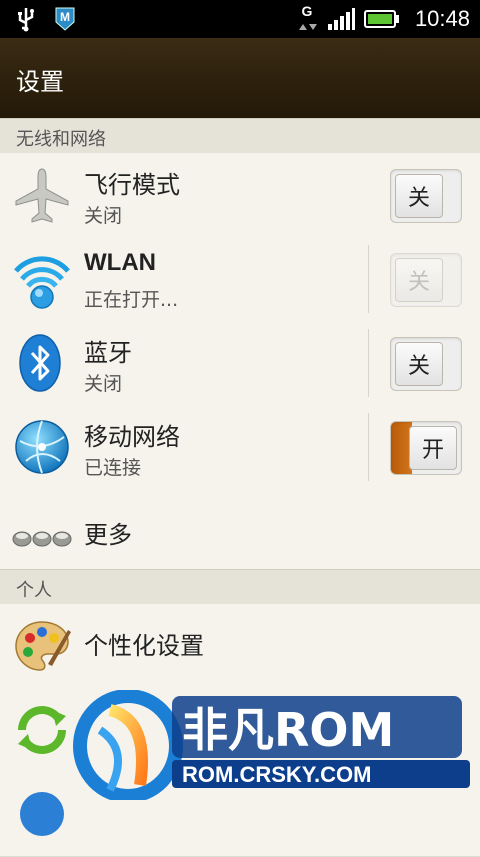  Describe the element at coordinates (120, 262) in the screenshot. I see `row-title: WLAN` at that location.